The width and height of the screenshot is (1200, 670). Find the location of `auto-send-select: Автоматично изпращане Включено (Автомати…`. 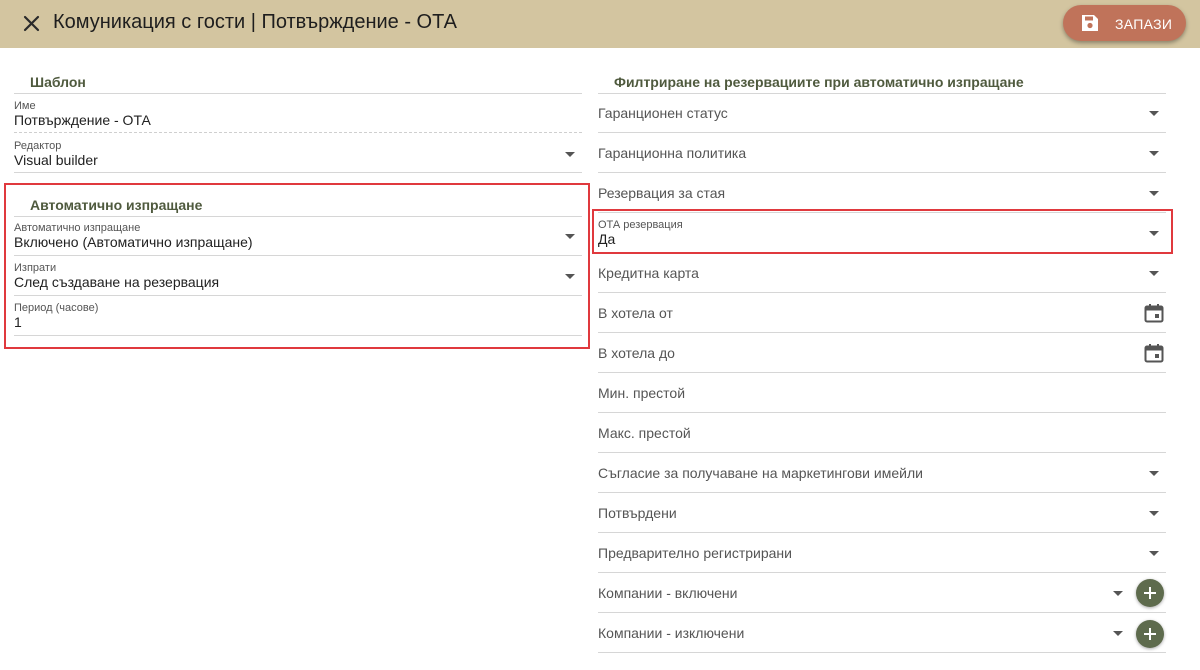

auto-send-select: Автоматично изпращане Включено (Автомати… is located at coordinates (298, 236).